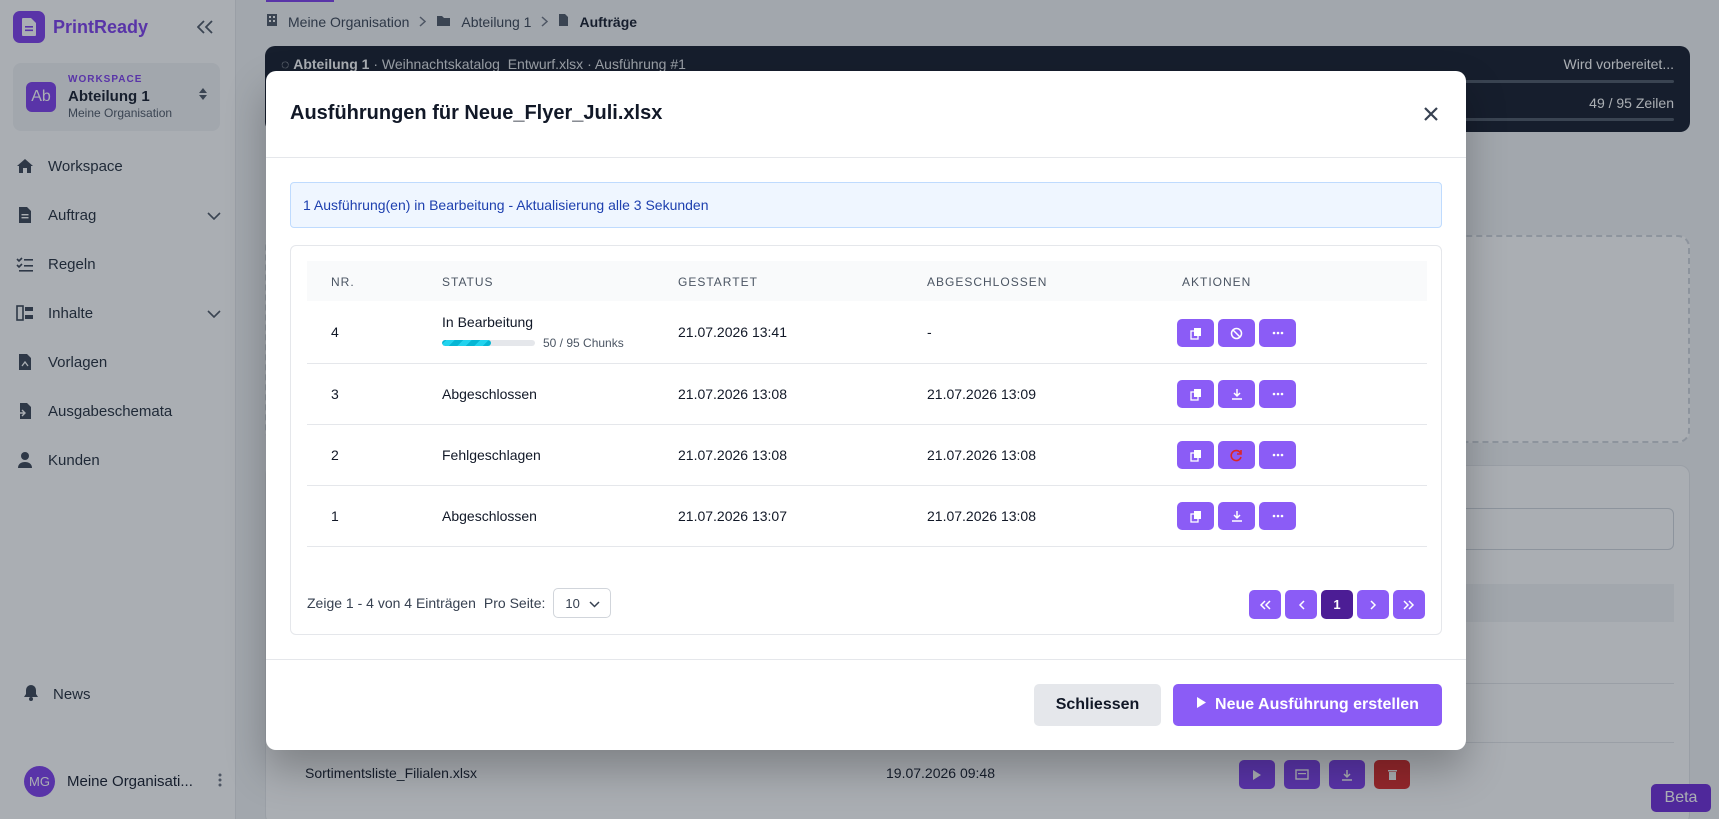 The image size is (1719, 819). Describe the element at coordinates (491, 455) in the screenshot. I see `run-status: Fehlgeschlagen` at that location.